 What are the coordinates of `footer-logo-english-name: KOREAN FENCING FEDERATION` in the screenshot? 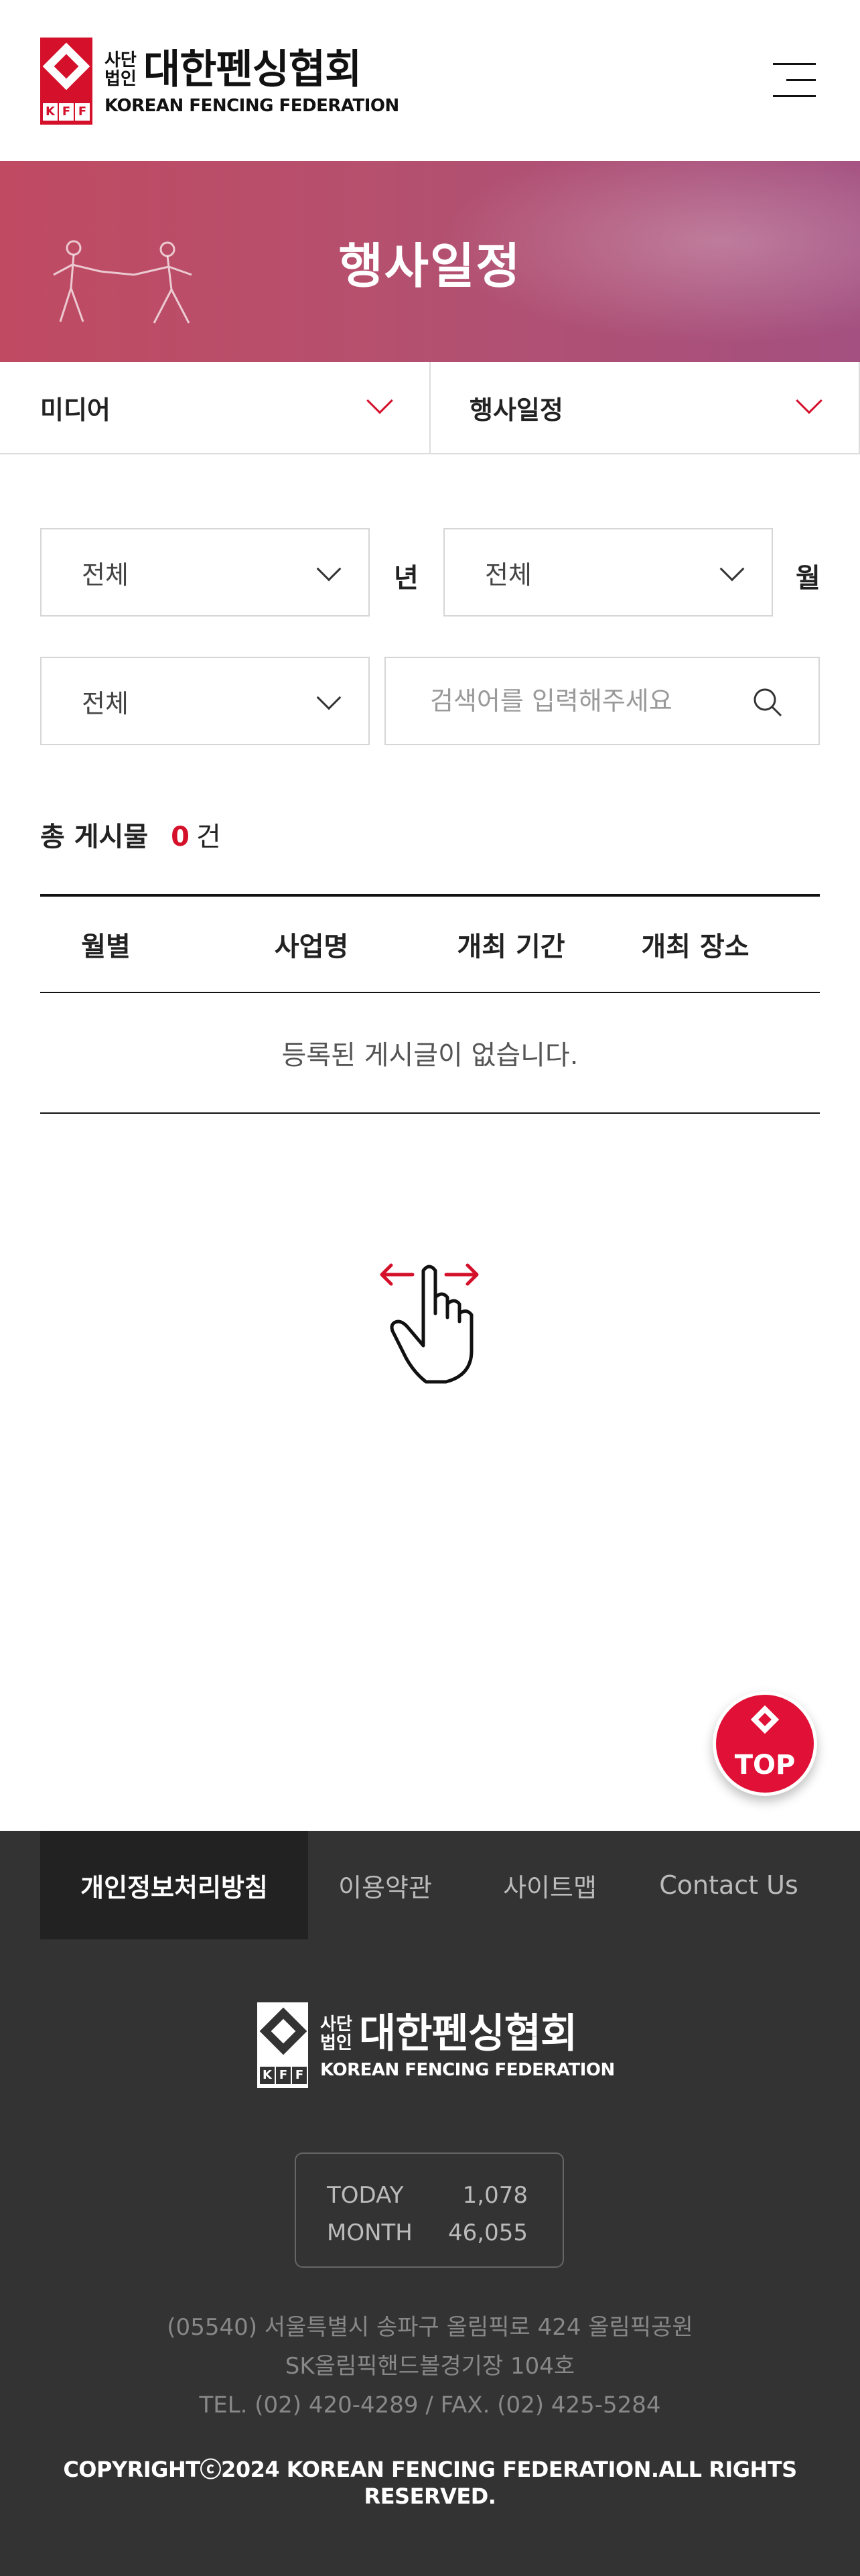 It's located at (467, 2070).